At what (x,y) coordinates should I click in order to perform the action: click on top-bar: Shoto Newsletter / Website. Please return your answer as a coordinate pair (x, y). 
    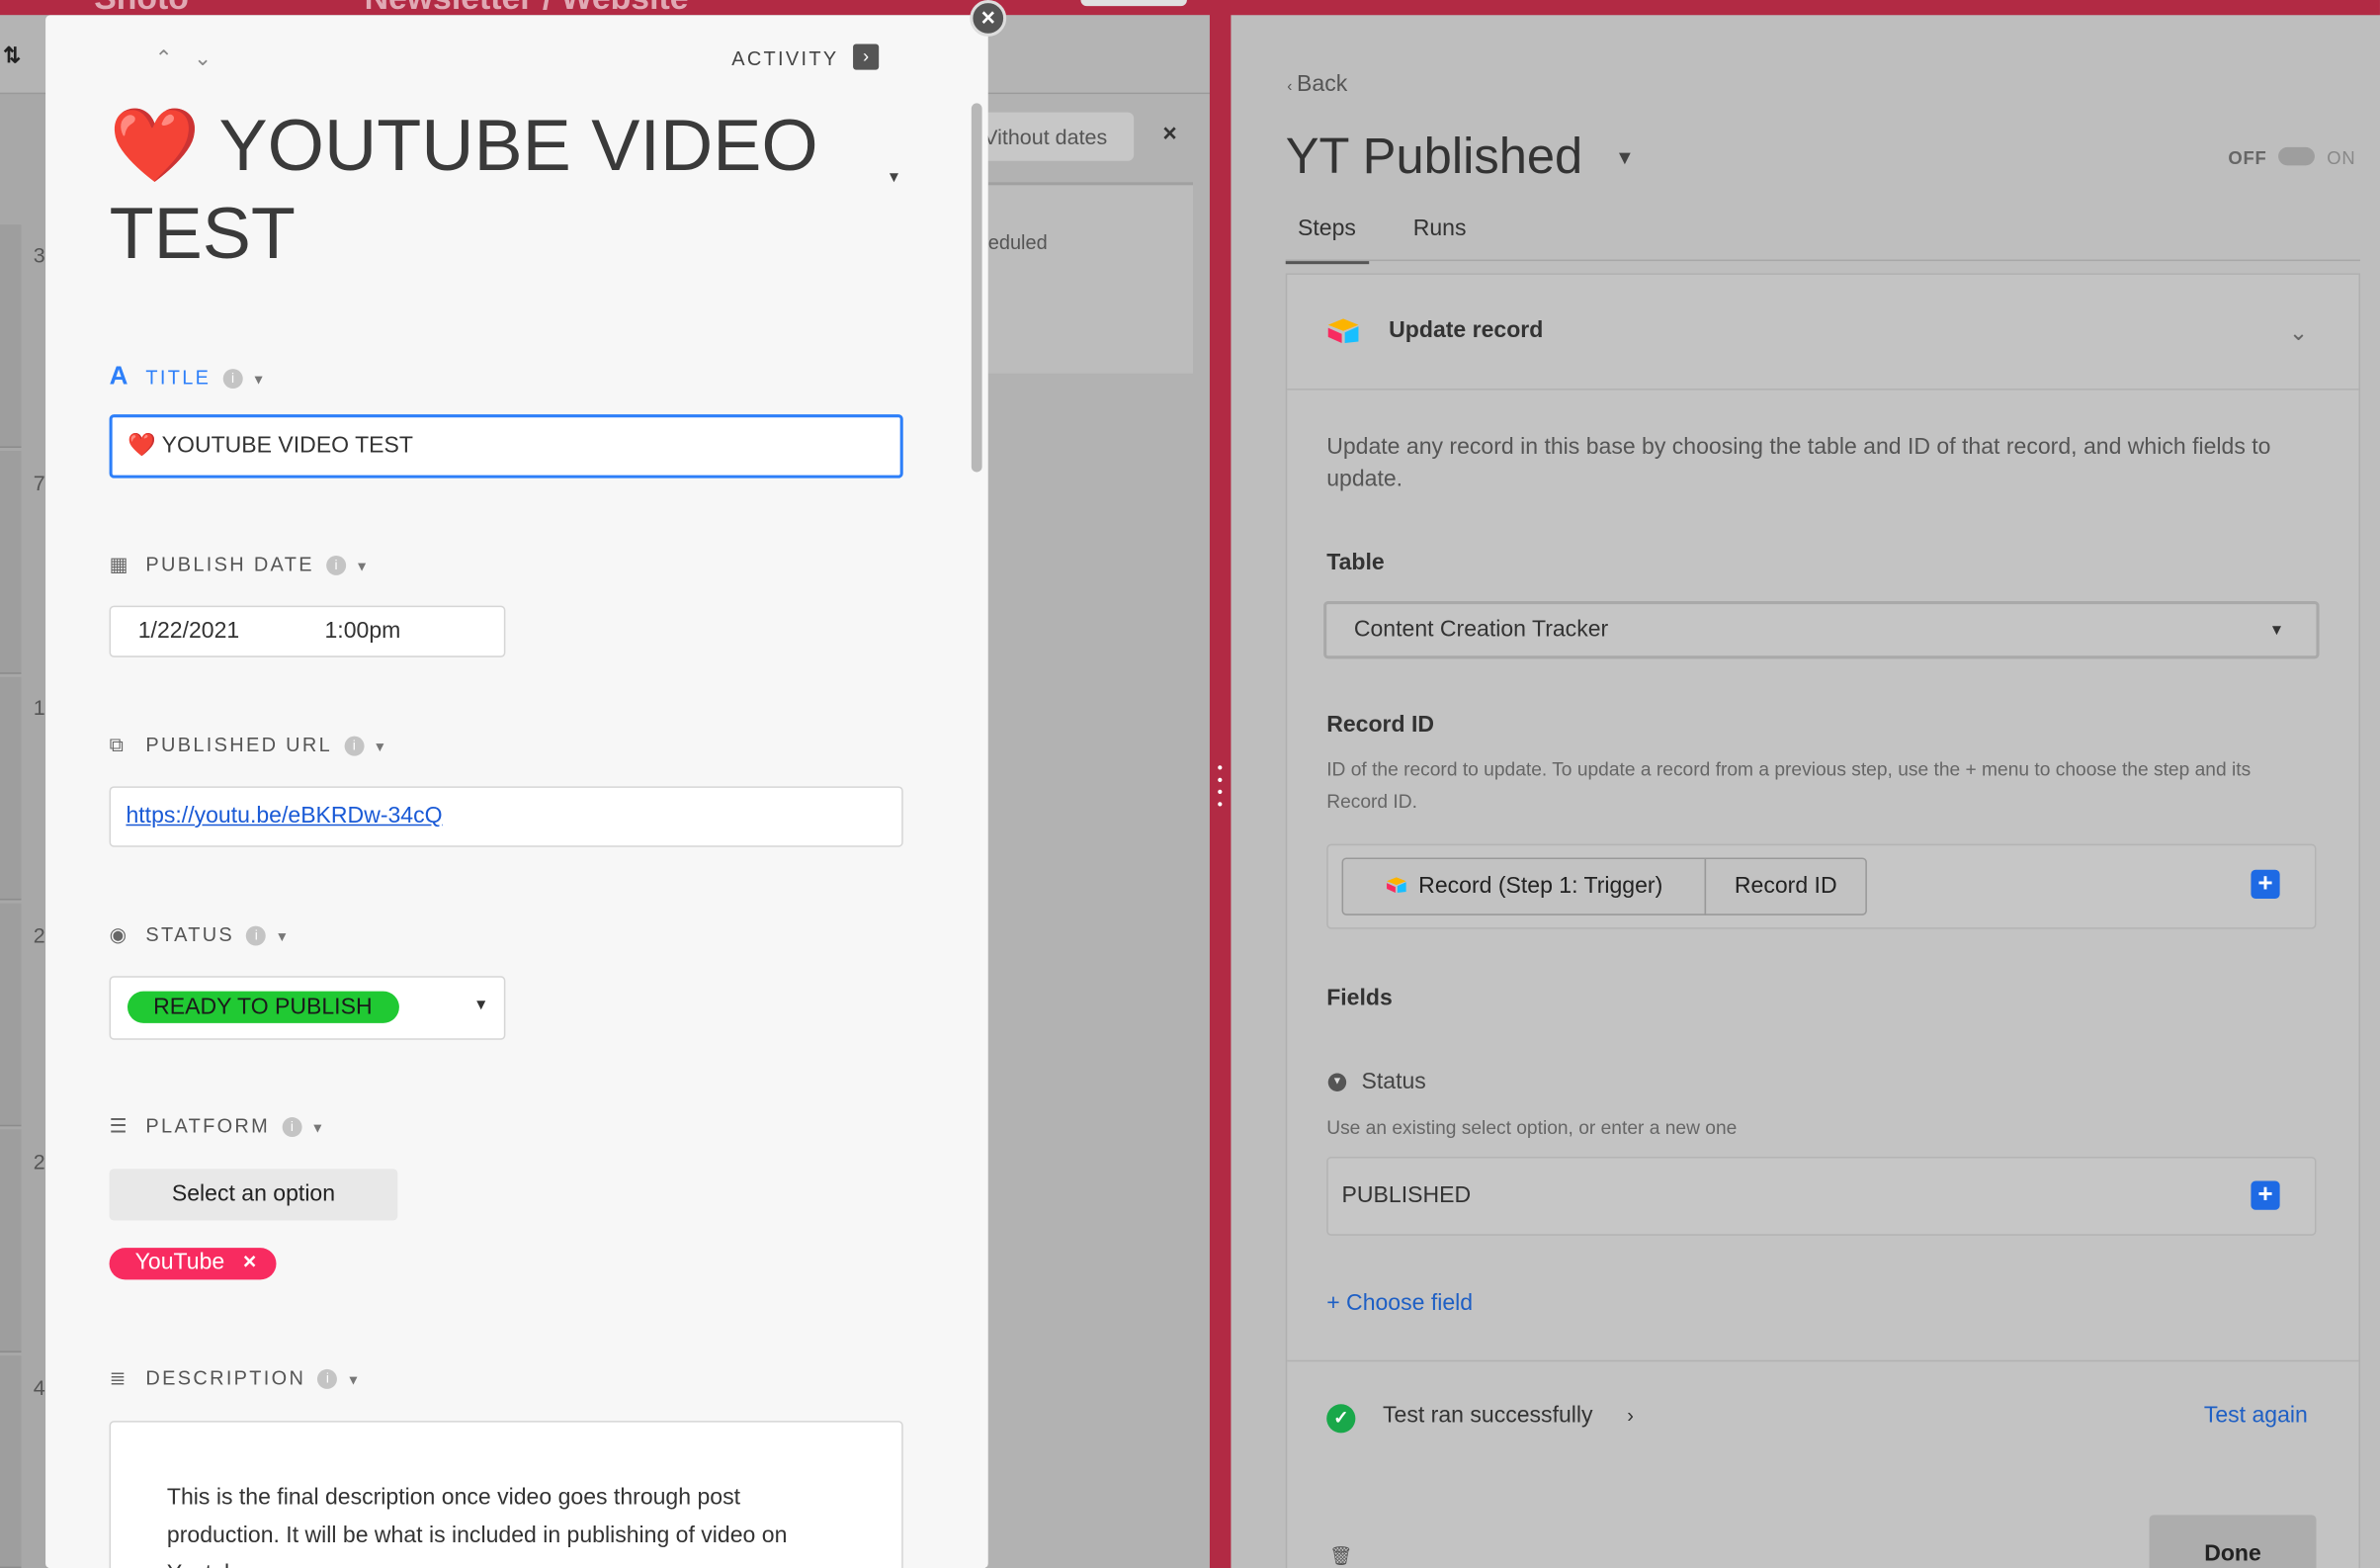
    Looking at the image, I should click on (1190, 9).